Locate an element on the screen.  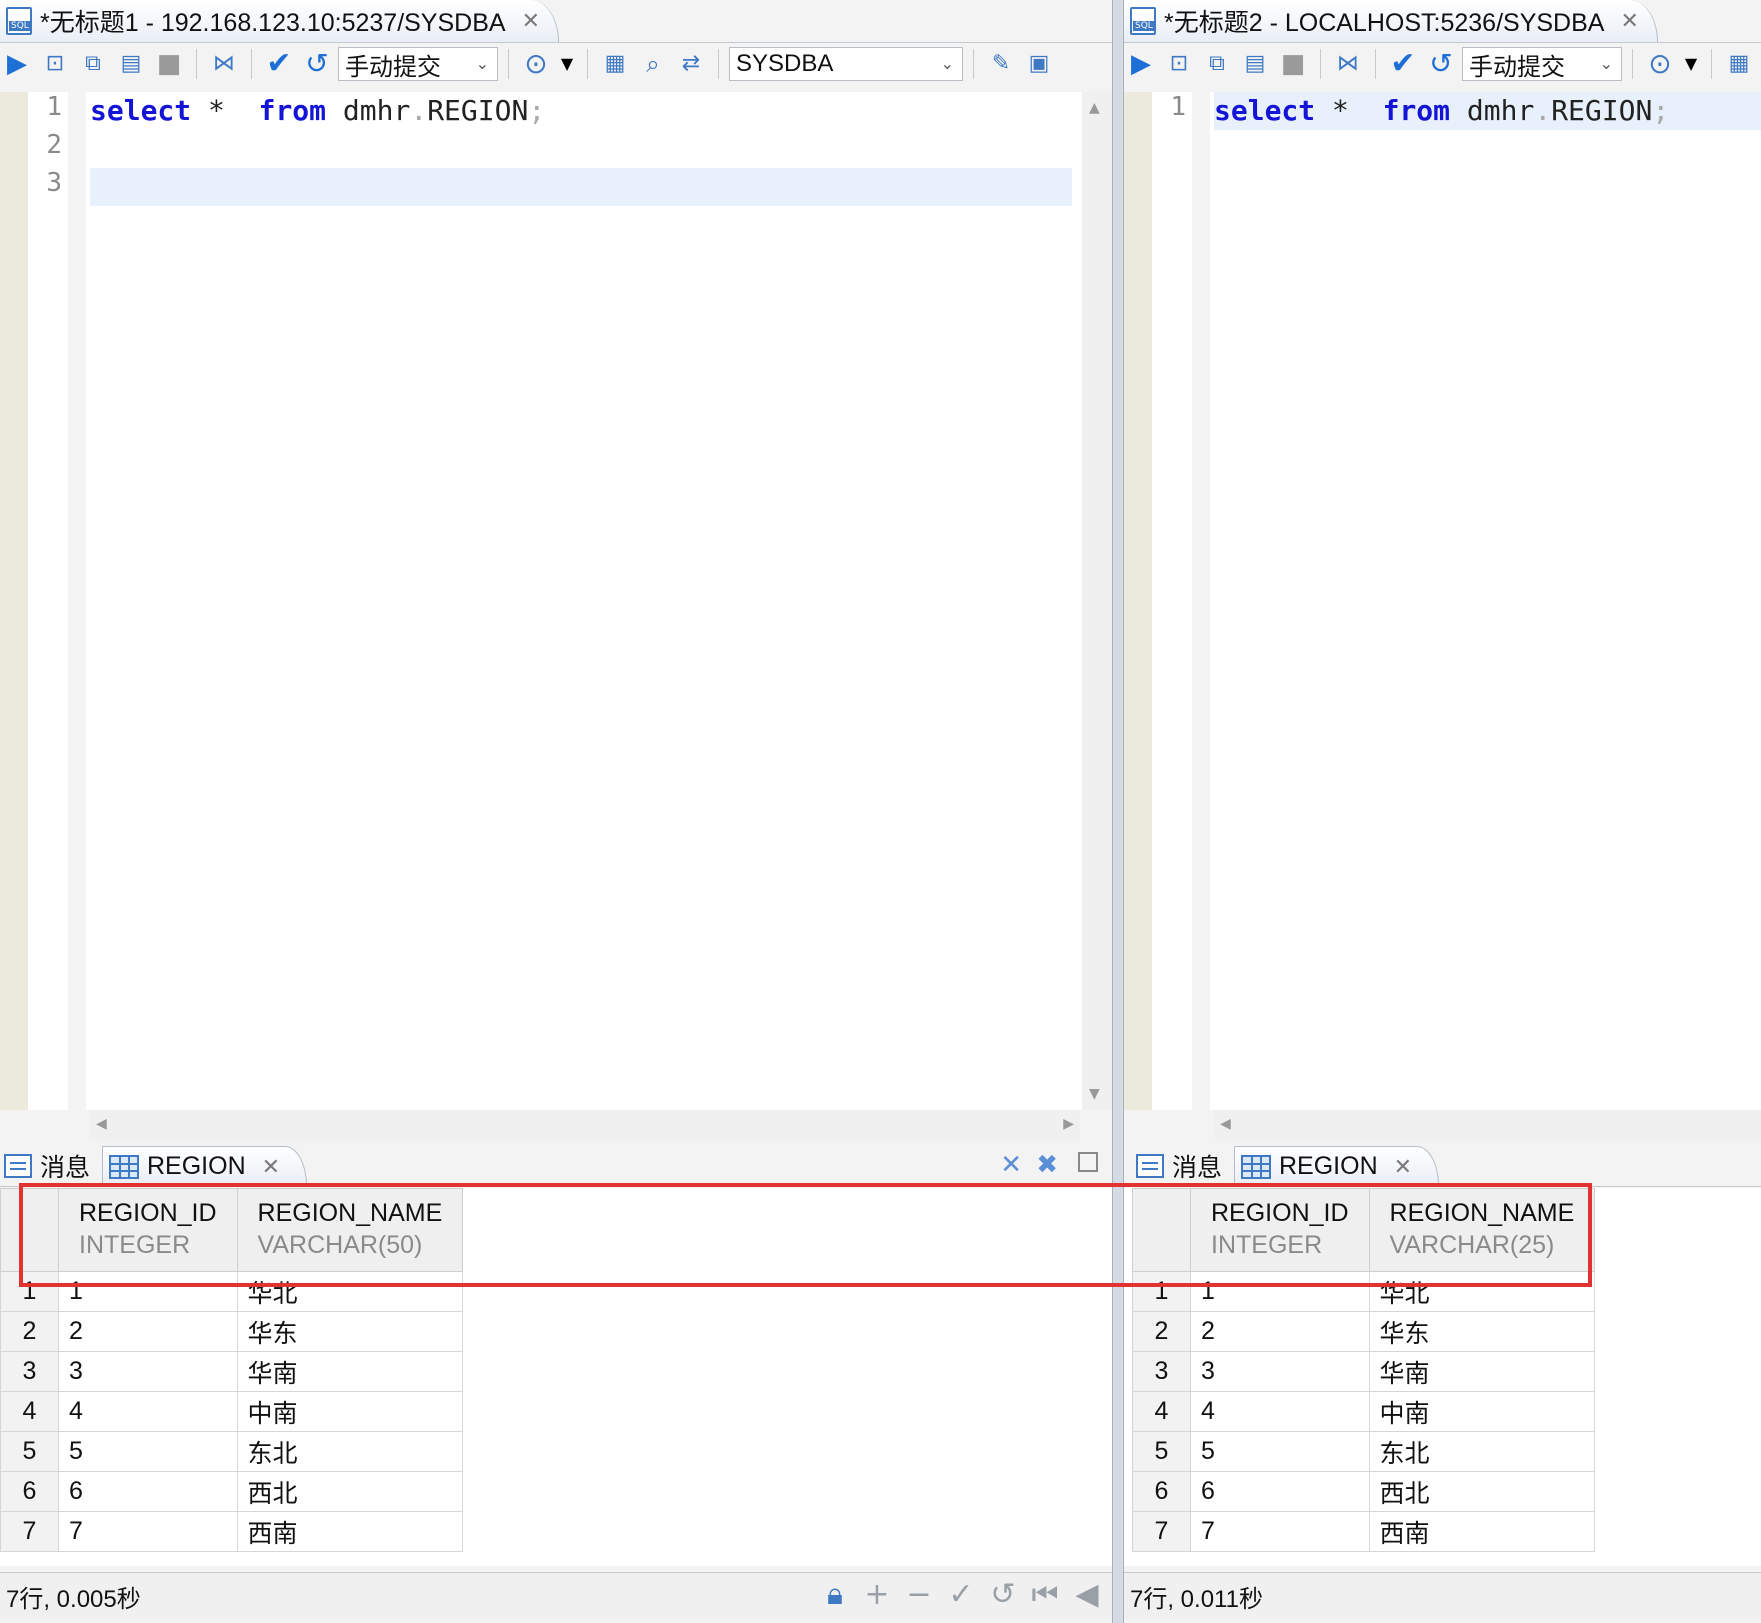
cell-region-name: 西南 is located at coordinates (1482, 1531).